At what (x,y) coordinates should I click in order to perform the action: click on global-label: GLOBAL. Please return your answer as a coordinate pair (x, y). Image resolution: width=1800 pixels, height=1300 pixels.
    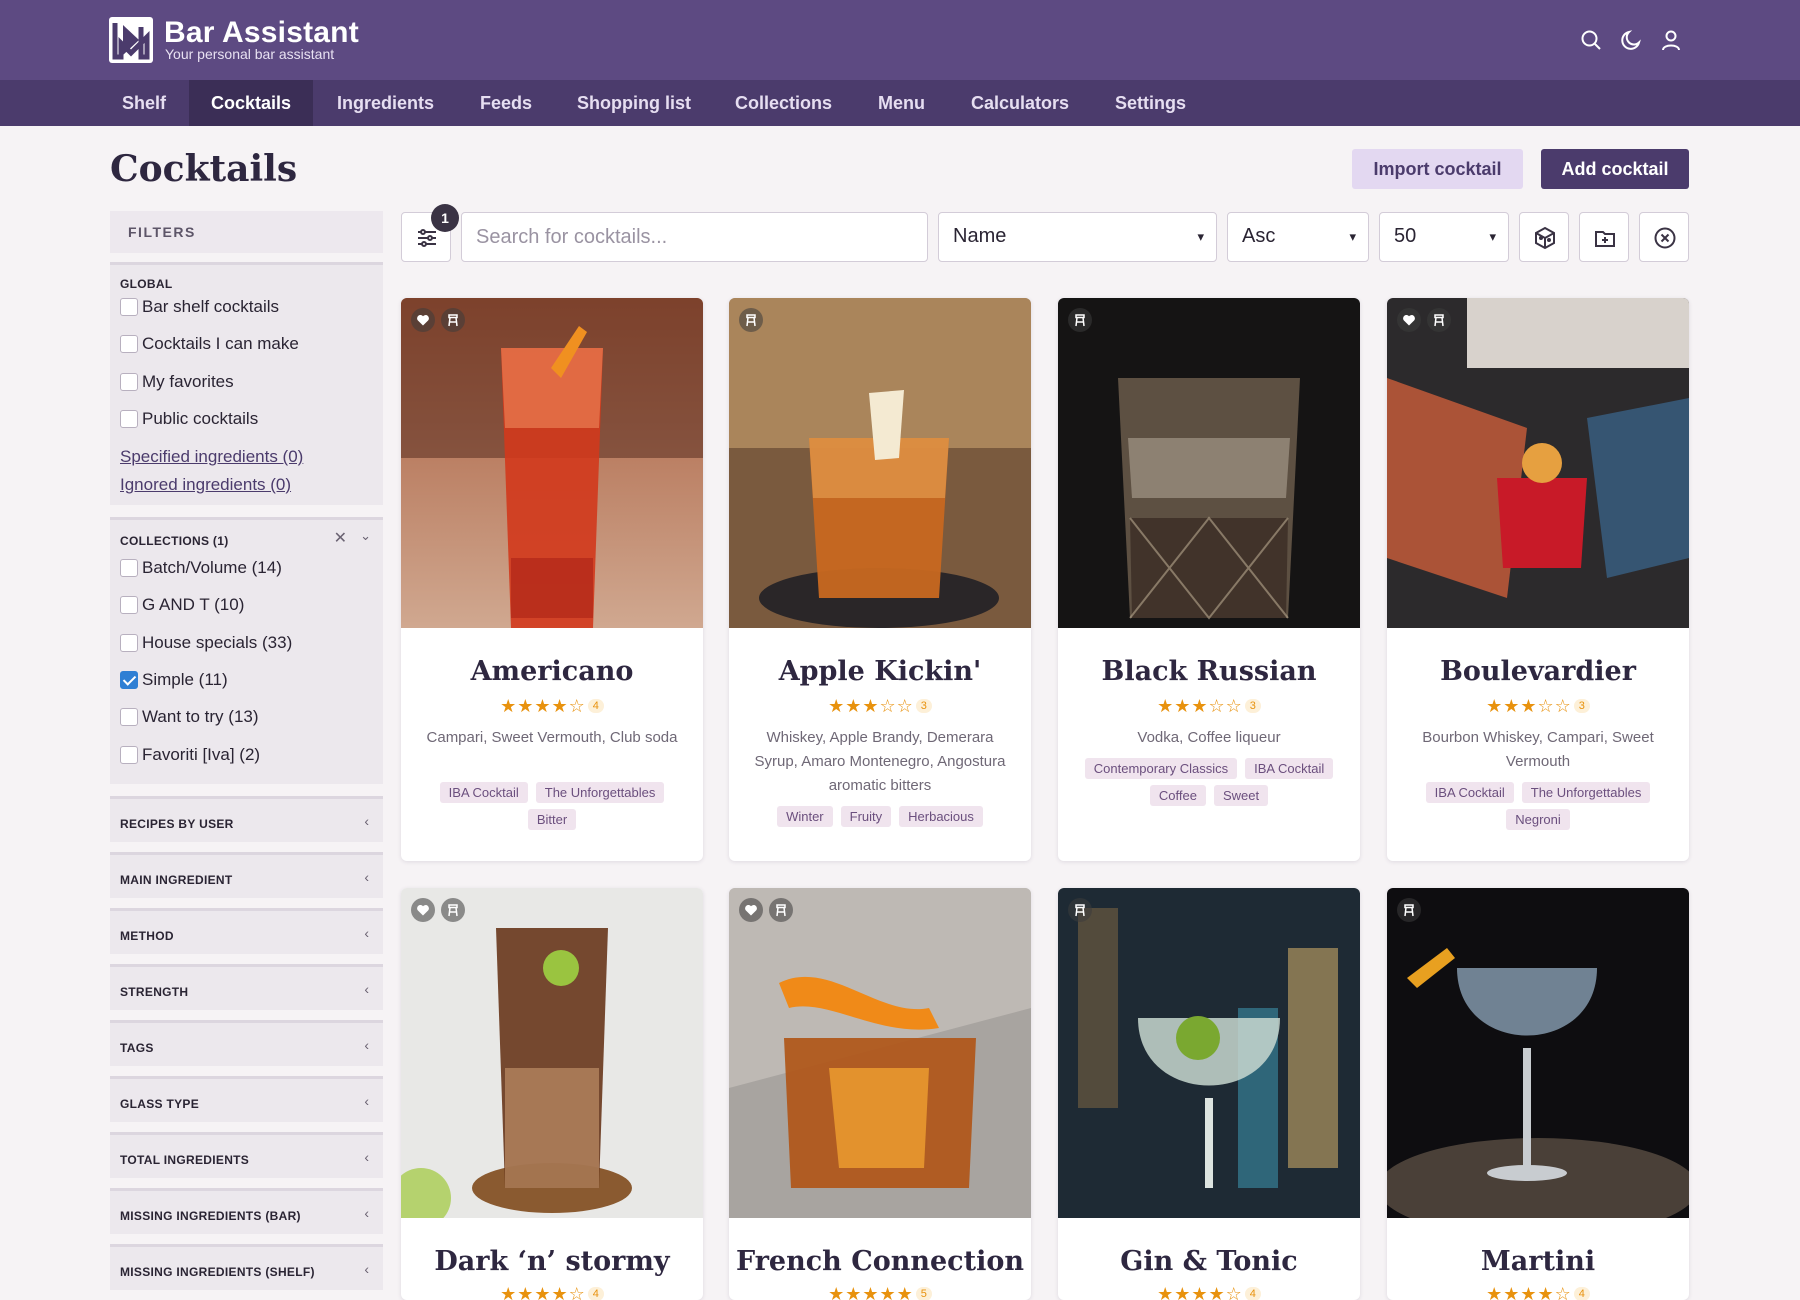
    Looking at the image, I should click on (146, 284).